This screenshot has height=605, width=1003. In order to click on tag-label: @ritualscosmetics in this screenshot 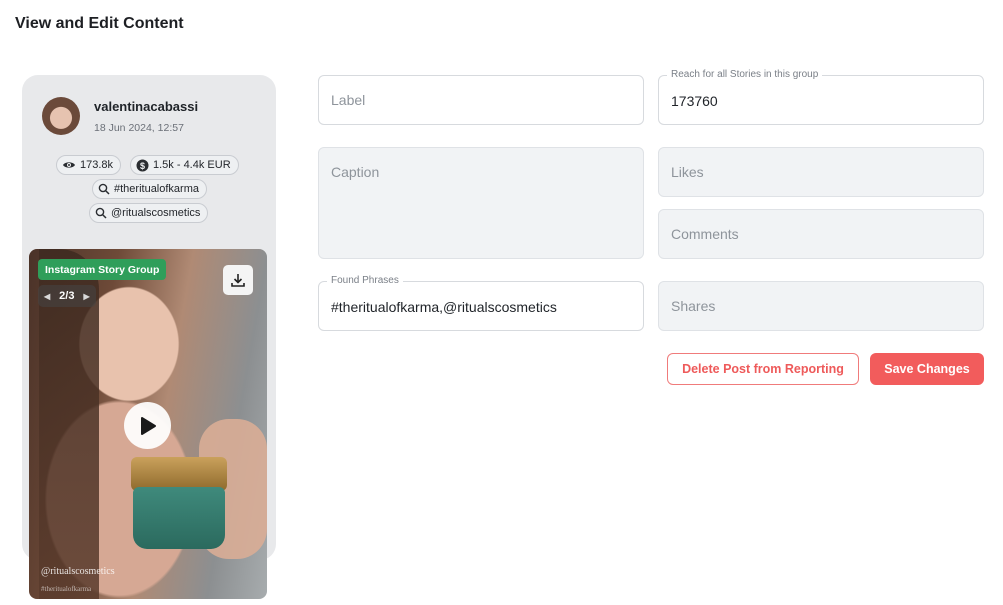, I will do `click(156, 213)`.